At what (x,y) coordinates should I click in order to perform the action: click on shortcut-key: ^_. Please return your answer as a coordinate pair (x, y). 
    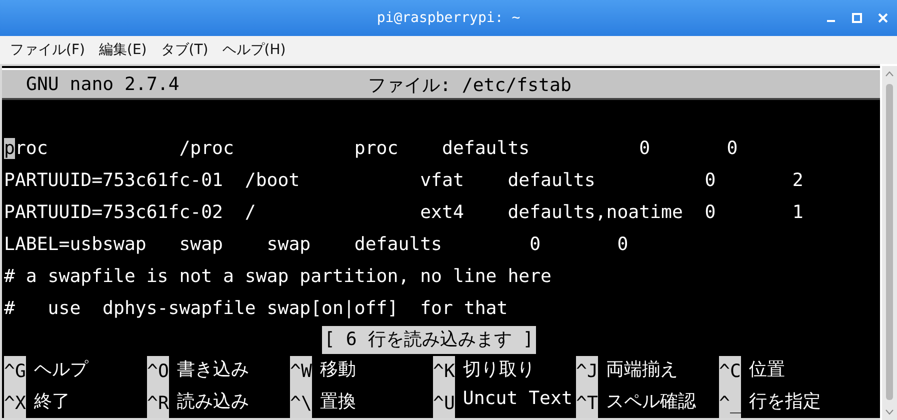
    Looking at the image, I should click on (730, 403).